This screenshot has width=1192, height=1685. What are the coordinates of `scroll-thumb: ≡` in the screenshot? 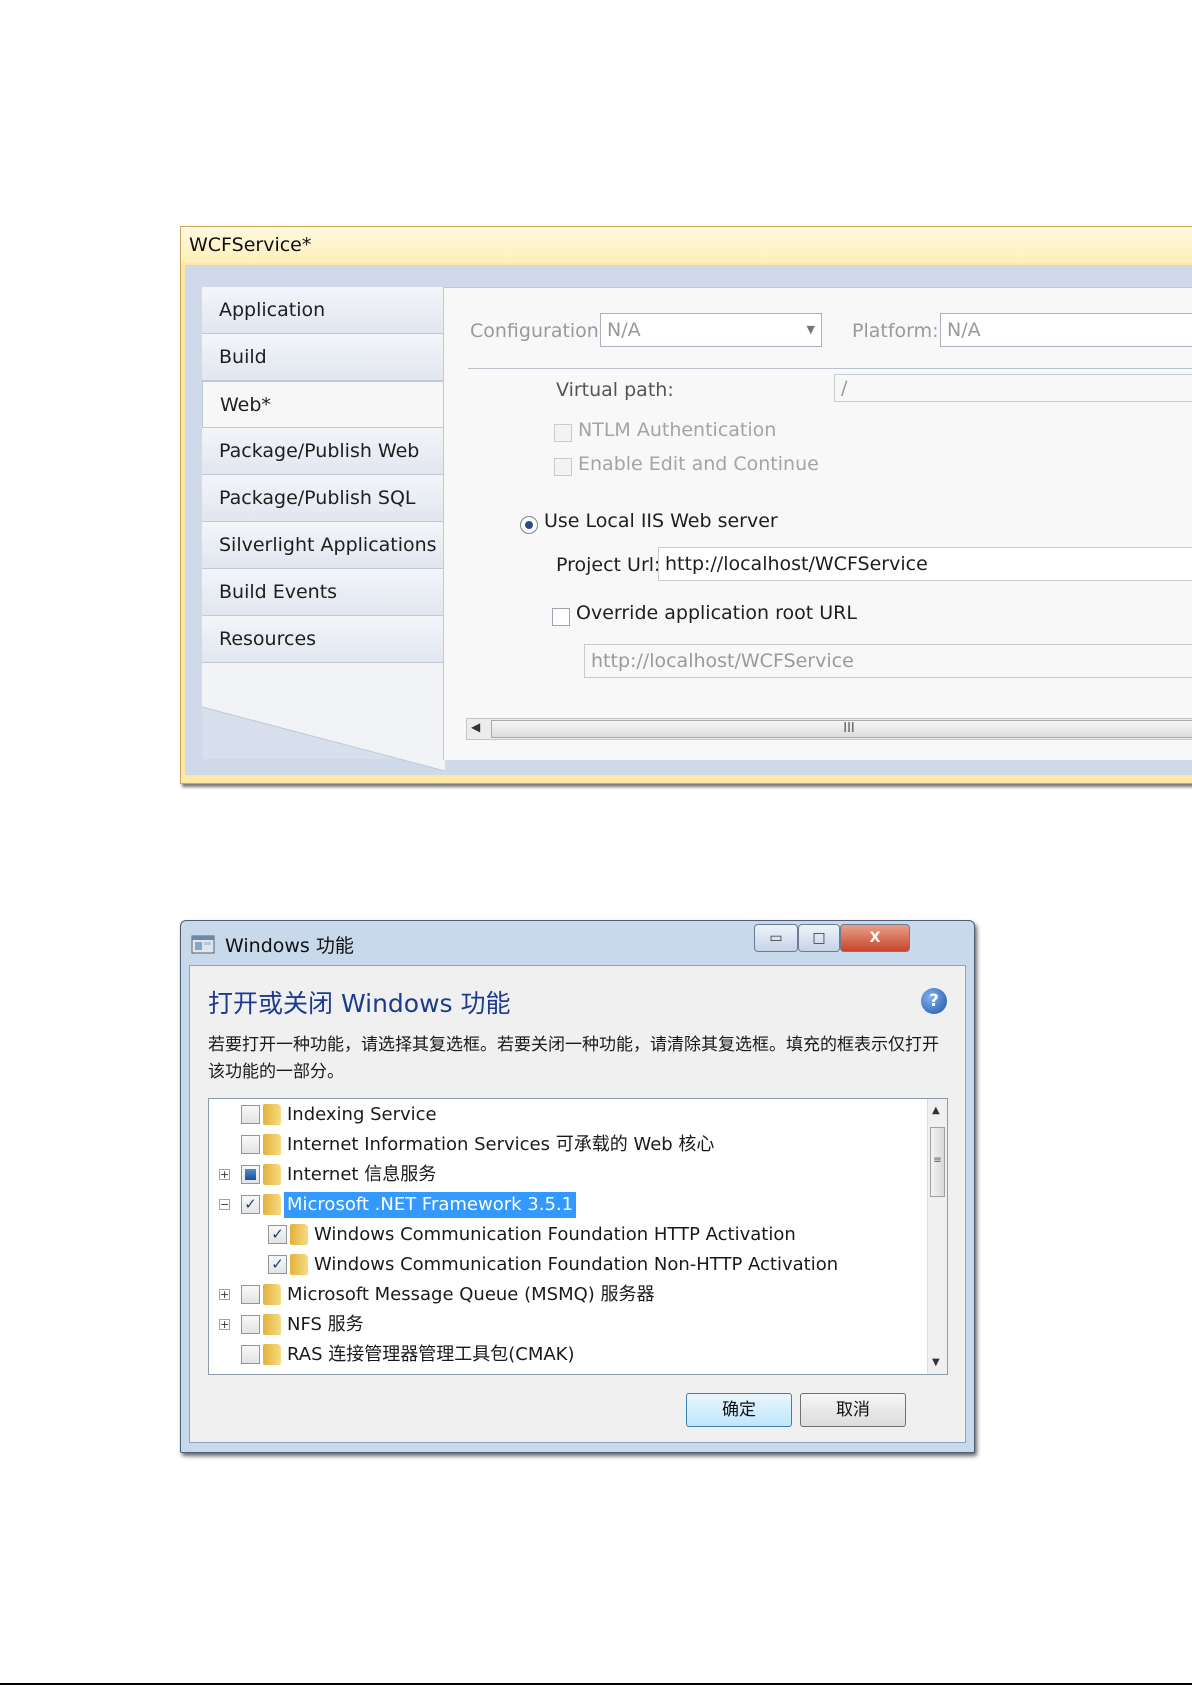 It's located at (937, 1162).